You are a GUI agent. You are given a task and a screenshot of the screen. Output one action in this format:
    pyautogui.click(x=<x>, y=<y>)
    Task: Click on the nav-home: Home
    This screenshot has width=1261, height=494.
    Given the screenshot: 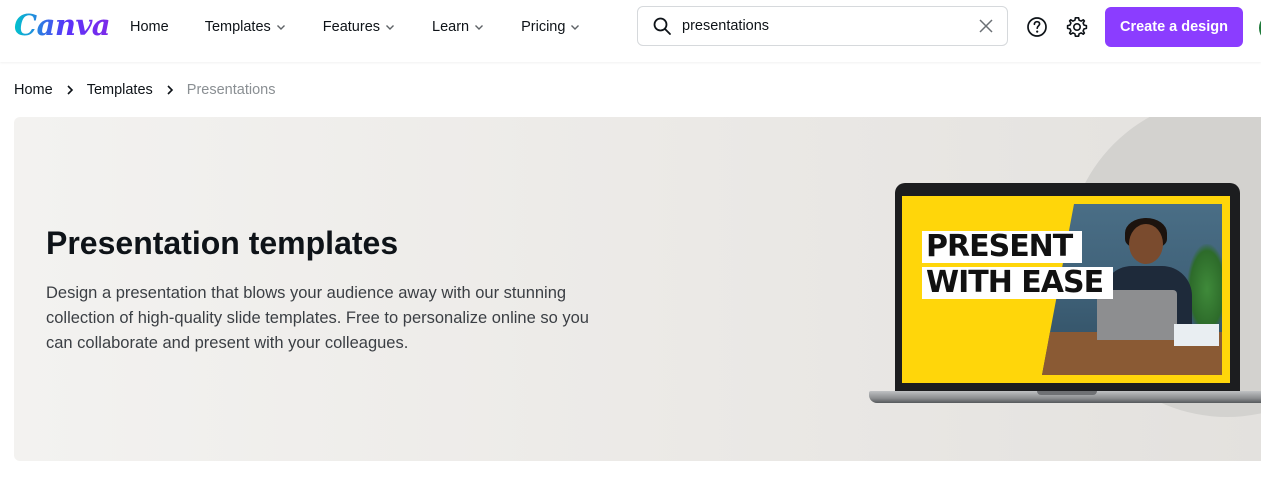 What is the action you would take?
    pyautogui.click(x=149, y=27)
    